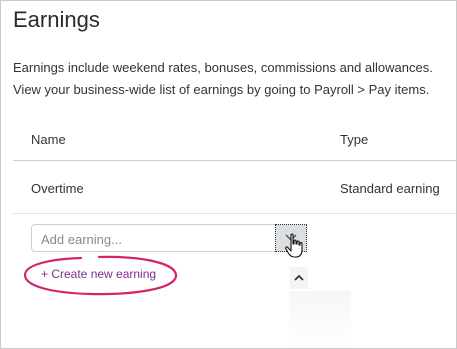  I want to click on page-title: Earnings, so click(56, 19).